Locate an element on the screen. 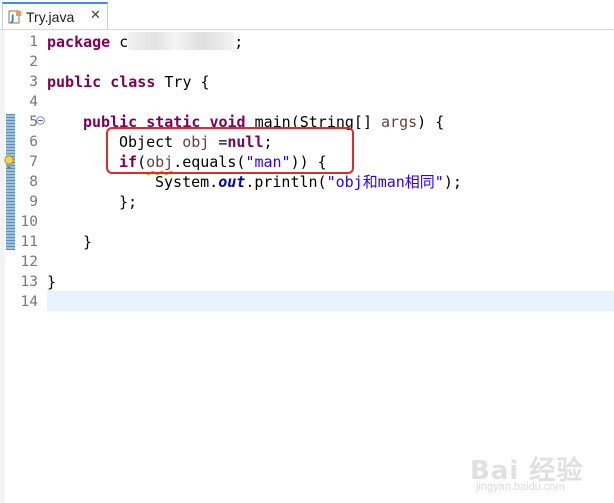  code-line: }; is located at coordinates (128, 202).